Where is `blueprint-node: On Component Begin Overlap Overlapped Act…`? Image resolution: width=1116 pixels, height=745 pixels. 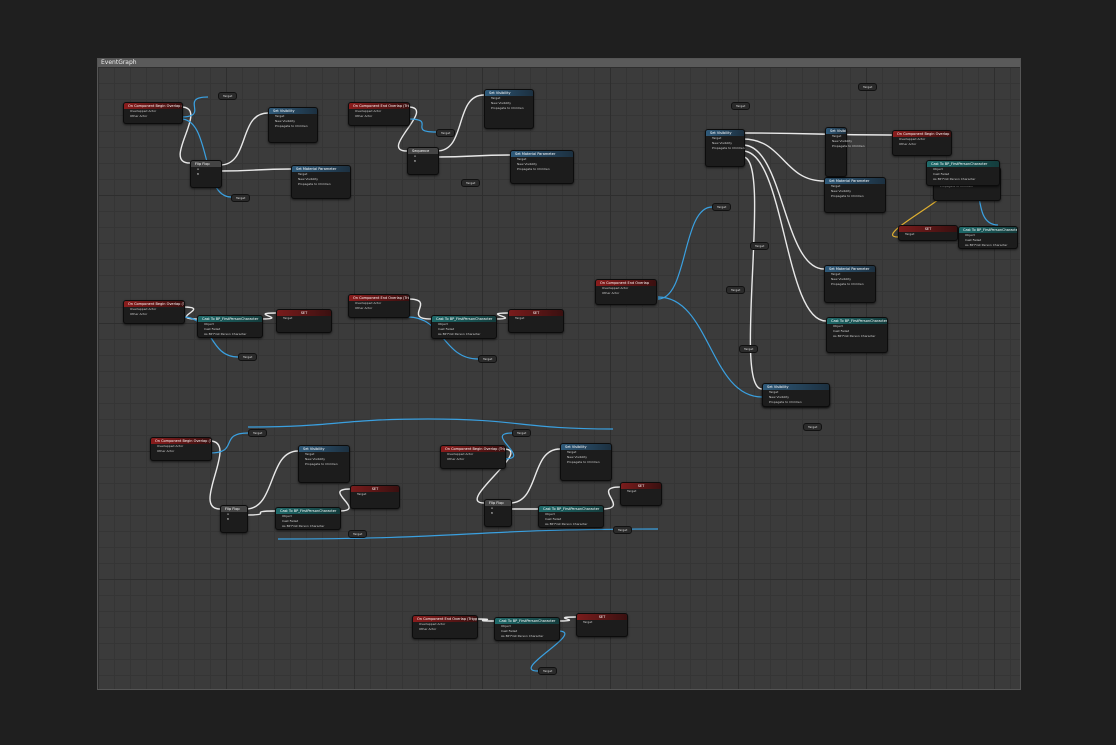 blueprint-node: On Component Begin Overlap Overlapped Act… is located at coordinates (922, 143).